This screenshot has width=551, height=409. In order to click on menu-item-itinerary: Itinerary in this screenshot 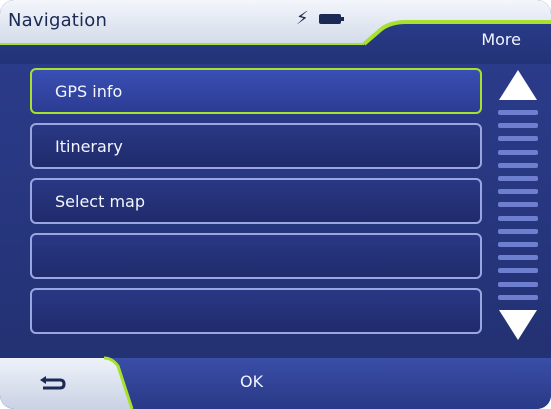, I will do `click(256, 146)`.